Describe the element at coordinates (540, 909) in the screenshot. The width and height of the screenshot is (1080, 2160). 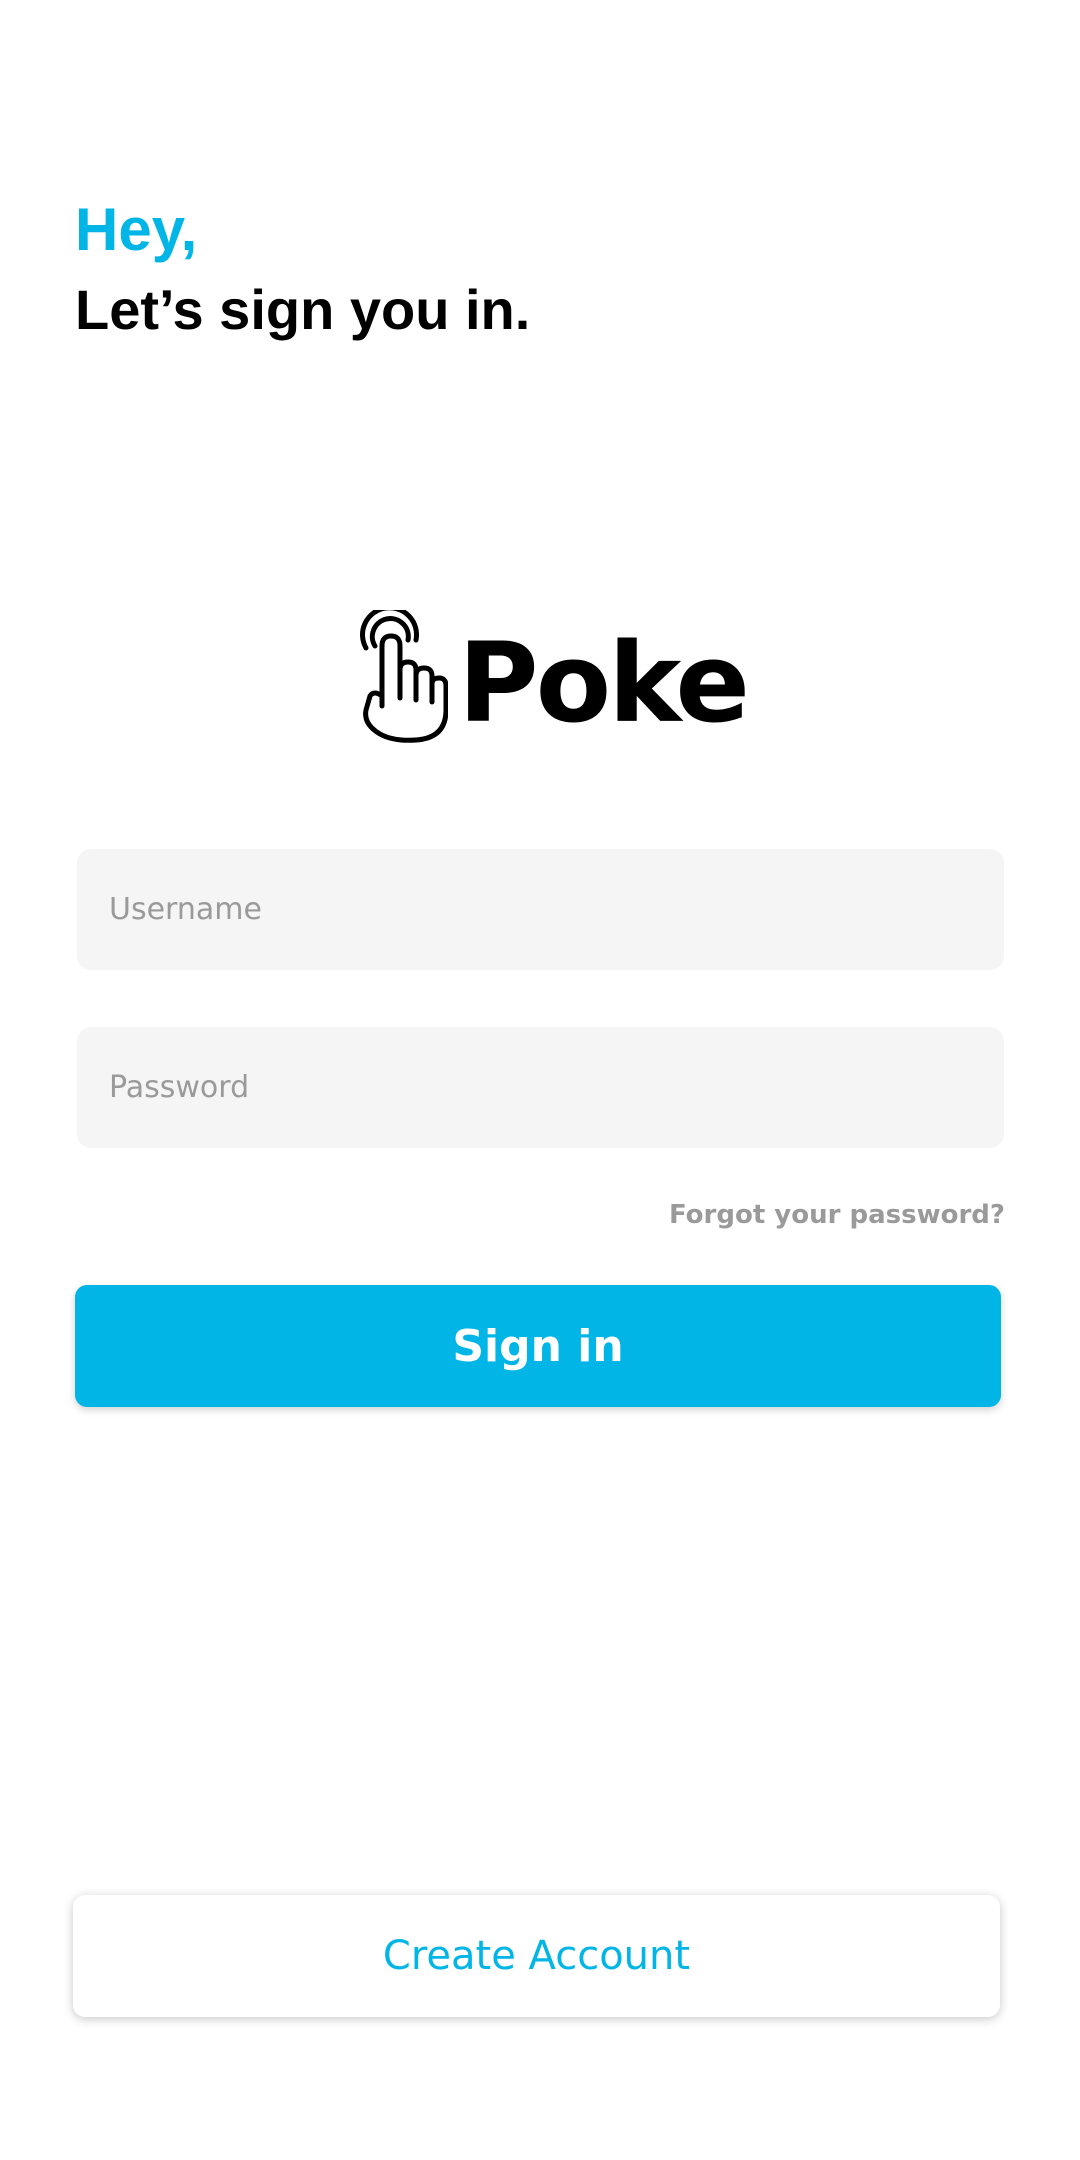
I see `username-input` at that location.